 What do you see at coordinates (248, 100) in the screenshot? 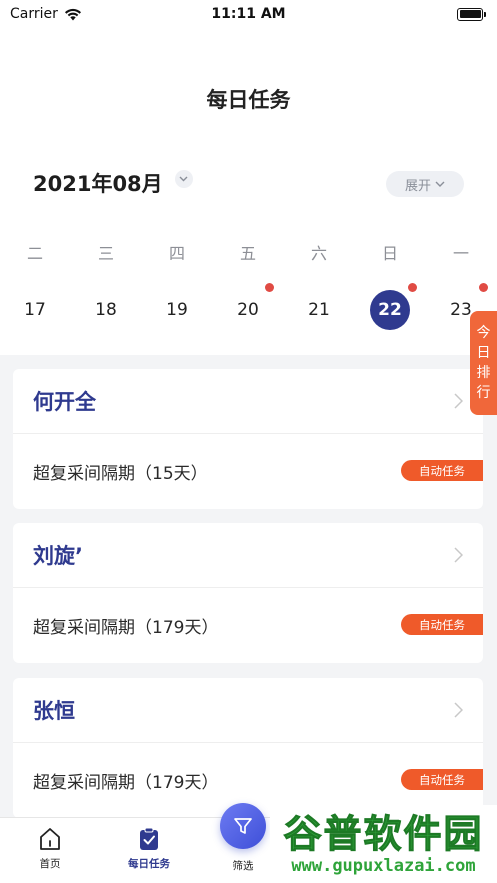
I see `page-title: 每日任务` at bounding box center [248, 100].